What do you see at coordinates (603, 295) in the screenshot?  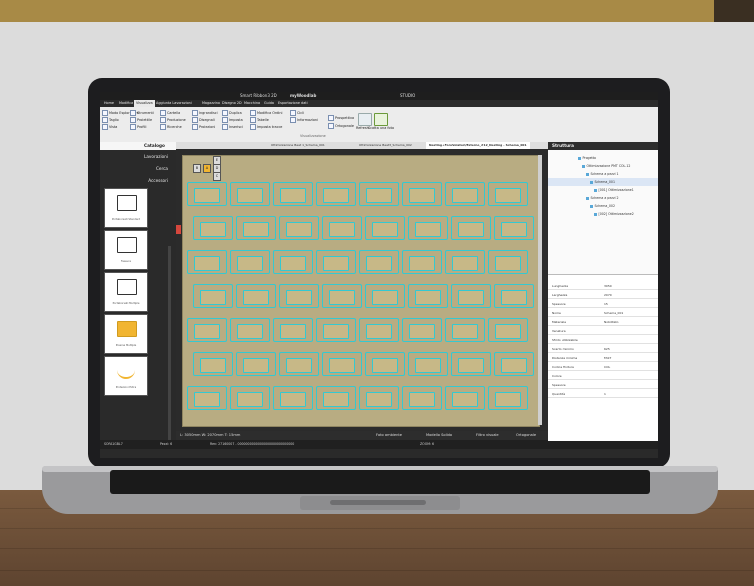 I see `property-row: Larghezza 2070` at bounding box center [603, 295].